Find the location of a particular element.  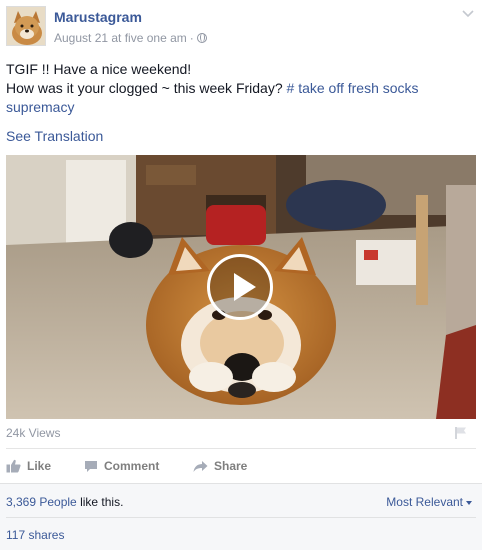

globe-icon is located at coordinates (201, 38).